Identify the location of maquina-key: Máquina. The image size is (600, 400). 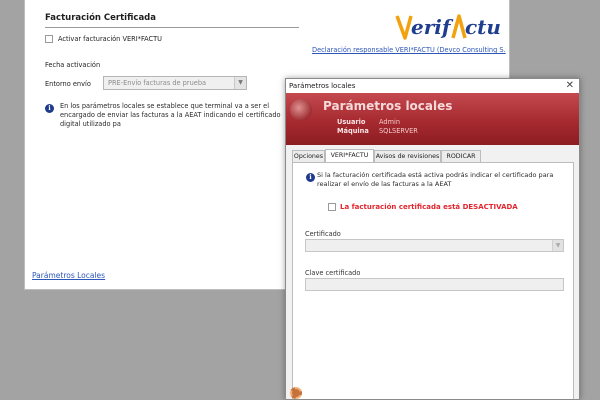
(353, 131).